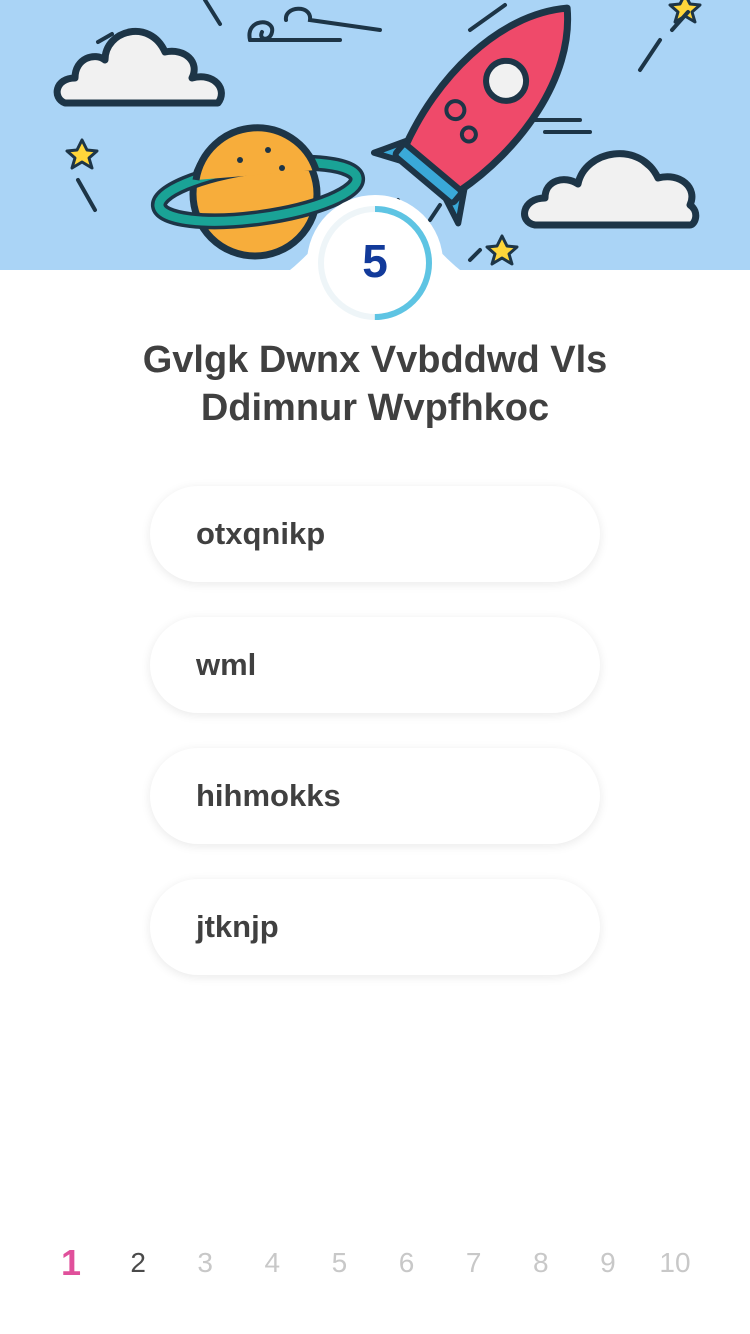 This screenshot has width=750, height=1334. I want to click on page-8: 8, so click(541, 1263).